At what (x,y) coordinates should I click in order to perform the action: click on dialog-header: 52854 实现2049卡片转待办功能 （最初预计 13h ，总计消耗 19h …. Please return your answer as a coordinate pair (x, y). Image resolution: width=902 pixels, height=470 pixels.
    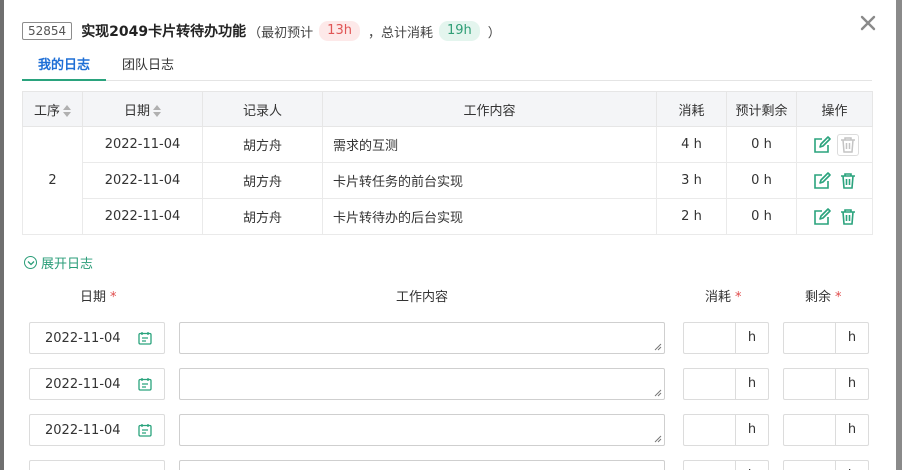
    Looking at the image, I should click on (261, 31).